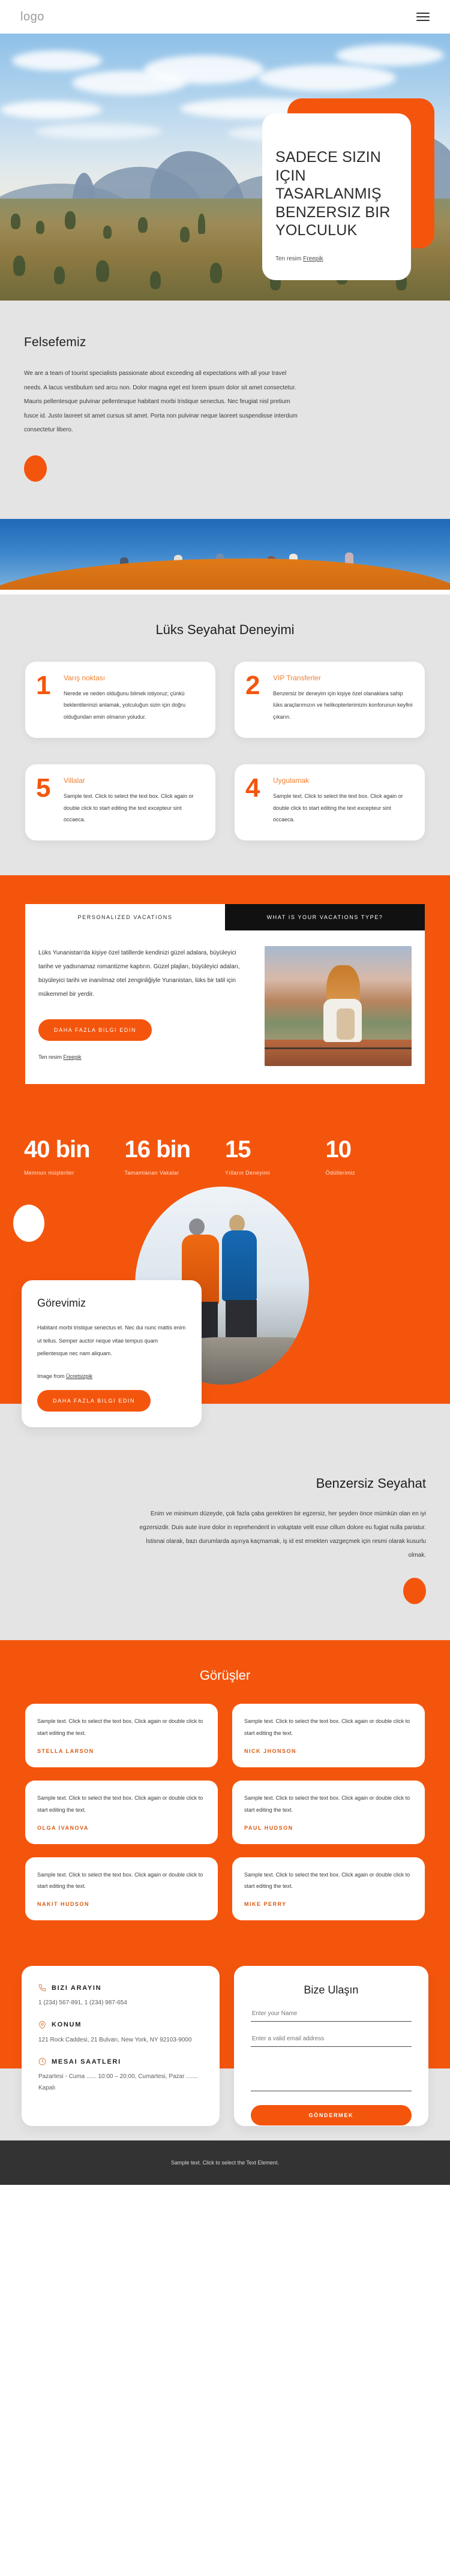 The image size is (450, 2576). Describe the element at coordinates (111, 1376) in the screenshot. I see `mission-image-credit: Image from Ücretsizpik` at that location.